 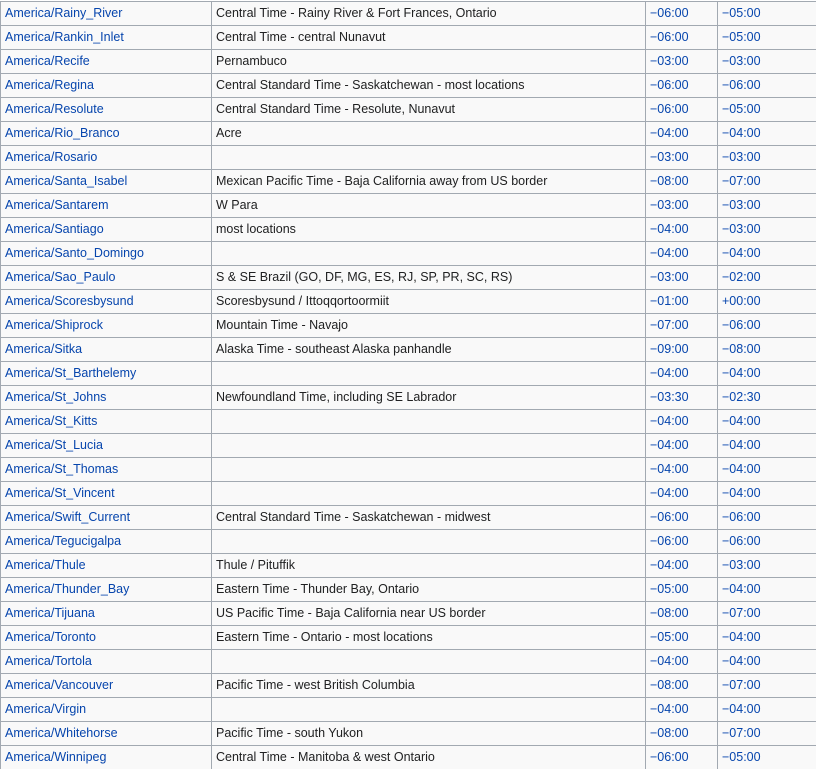 I want to click on tz-name-link: America/Sitka, so click(x=43, y=349).